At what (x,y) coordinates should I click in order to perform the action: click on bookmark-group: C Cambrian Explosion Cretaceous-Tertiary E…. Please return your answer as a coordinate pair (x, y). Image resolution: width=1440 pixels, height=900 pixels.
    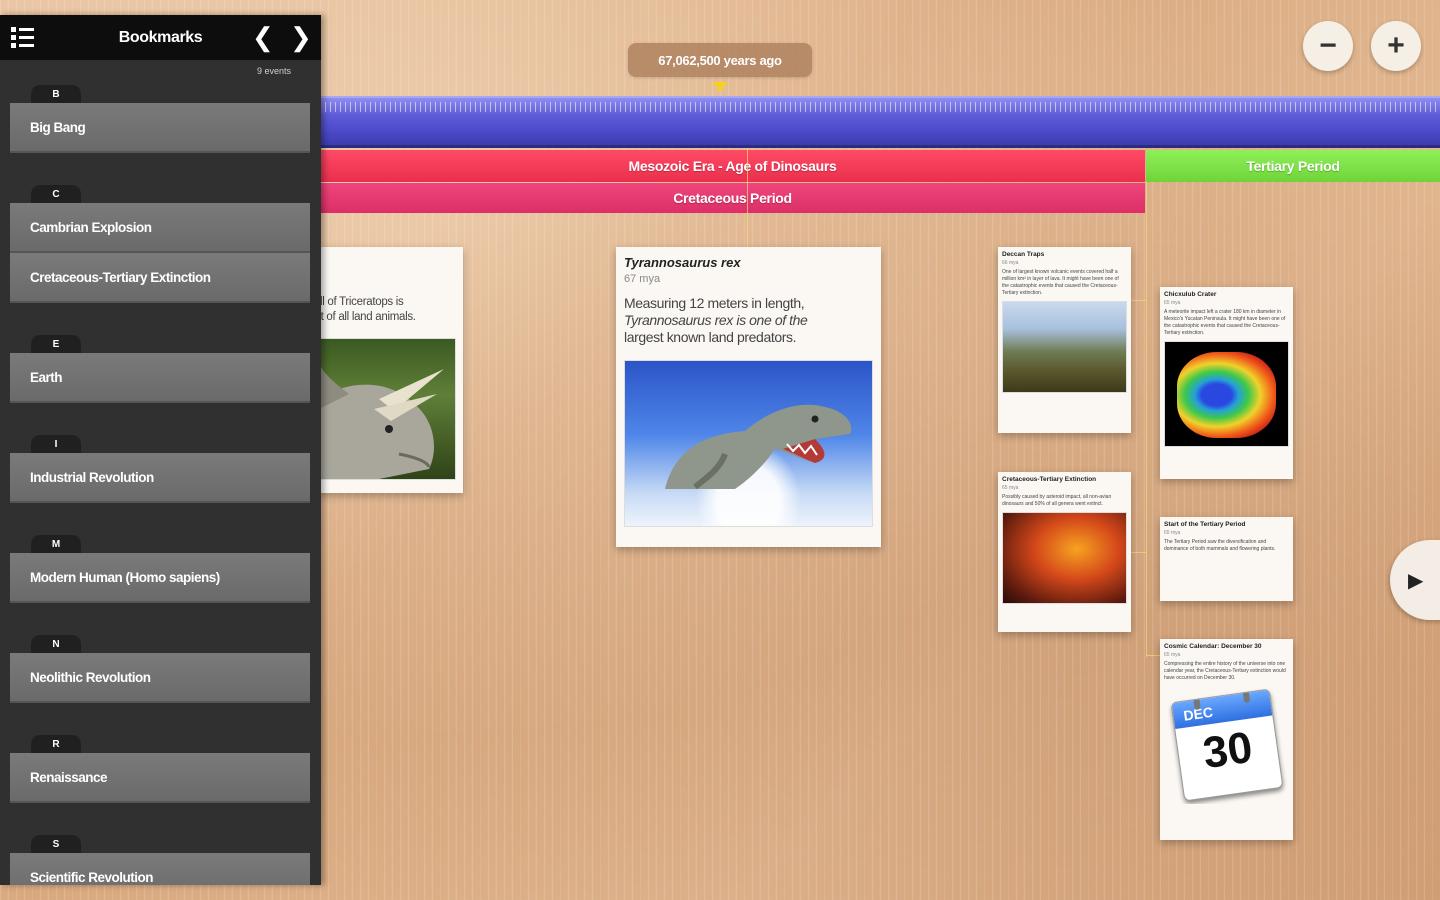
    Looking at the image, I should click on (160, 244).